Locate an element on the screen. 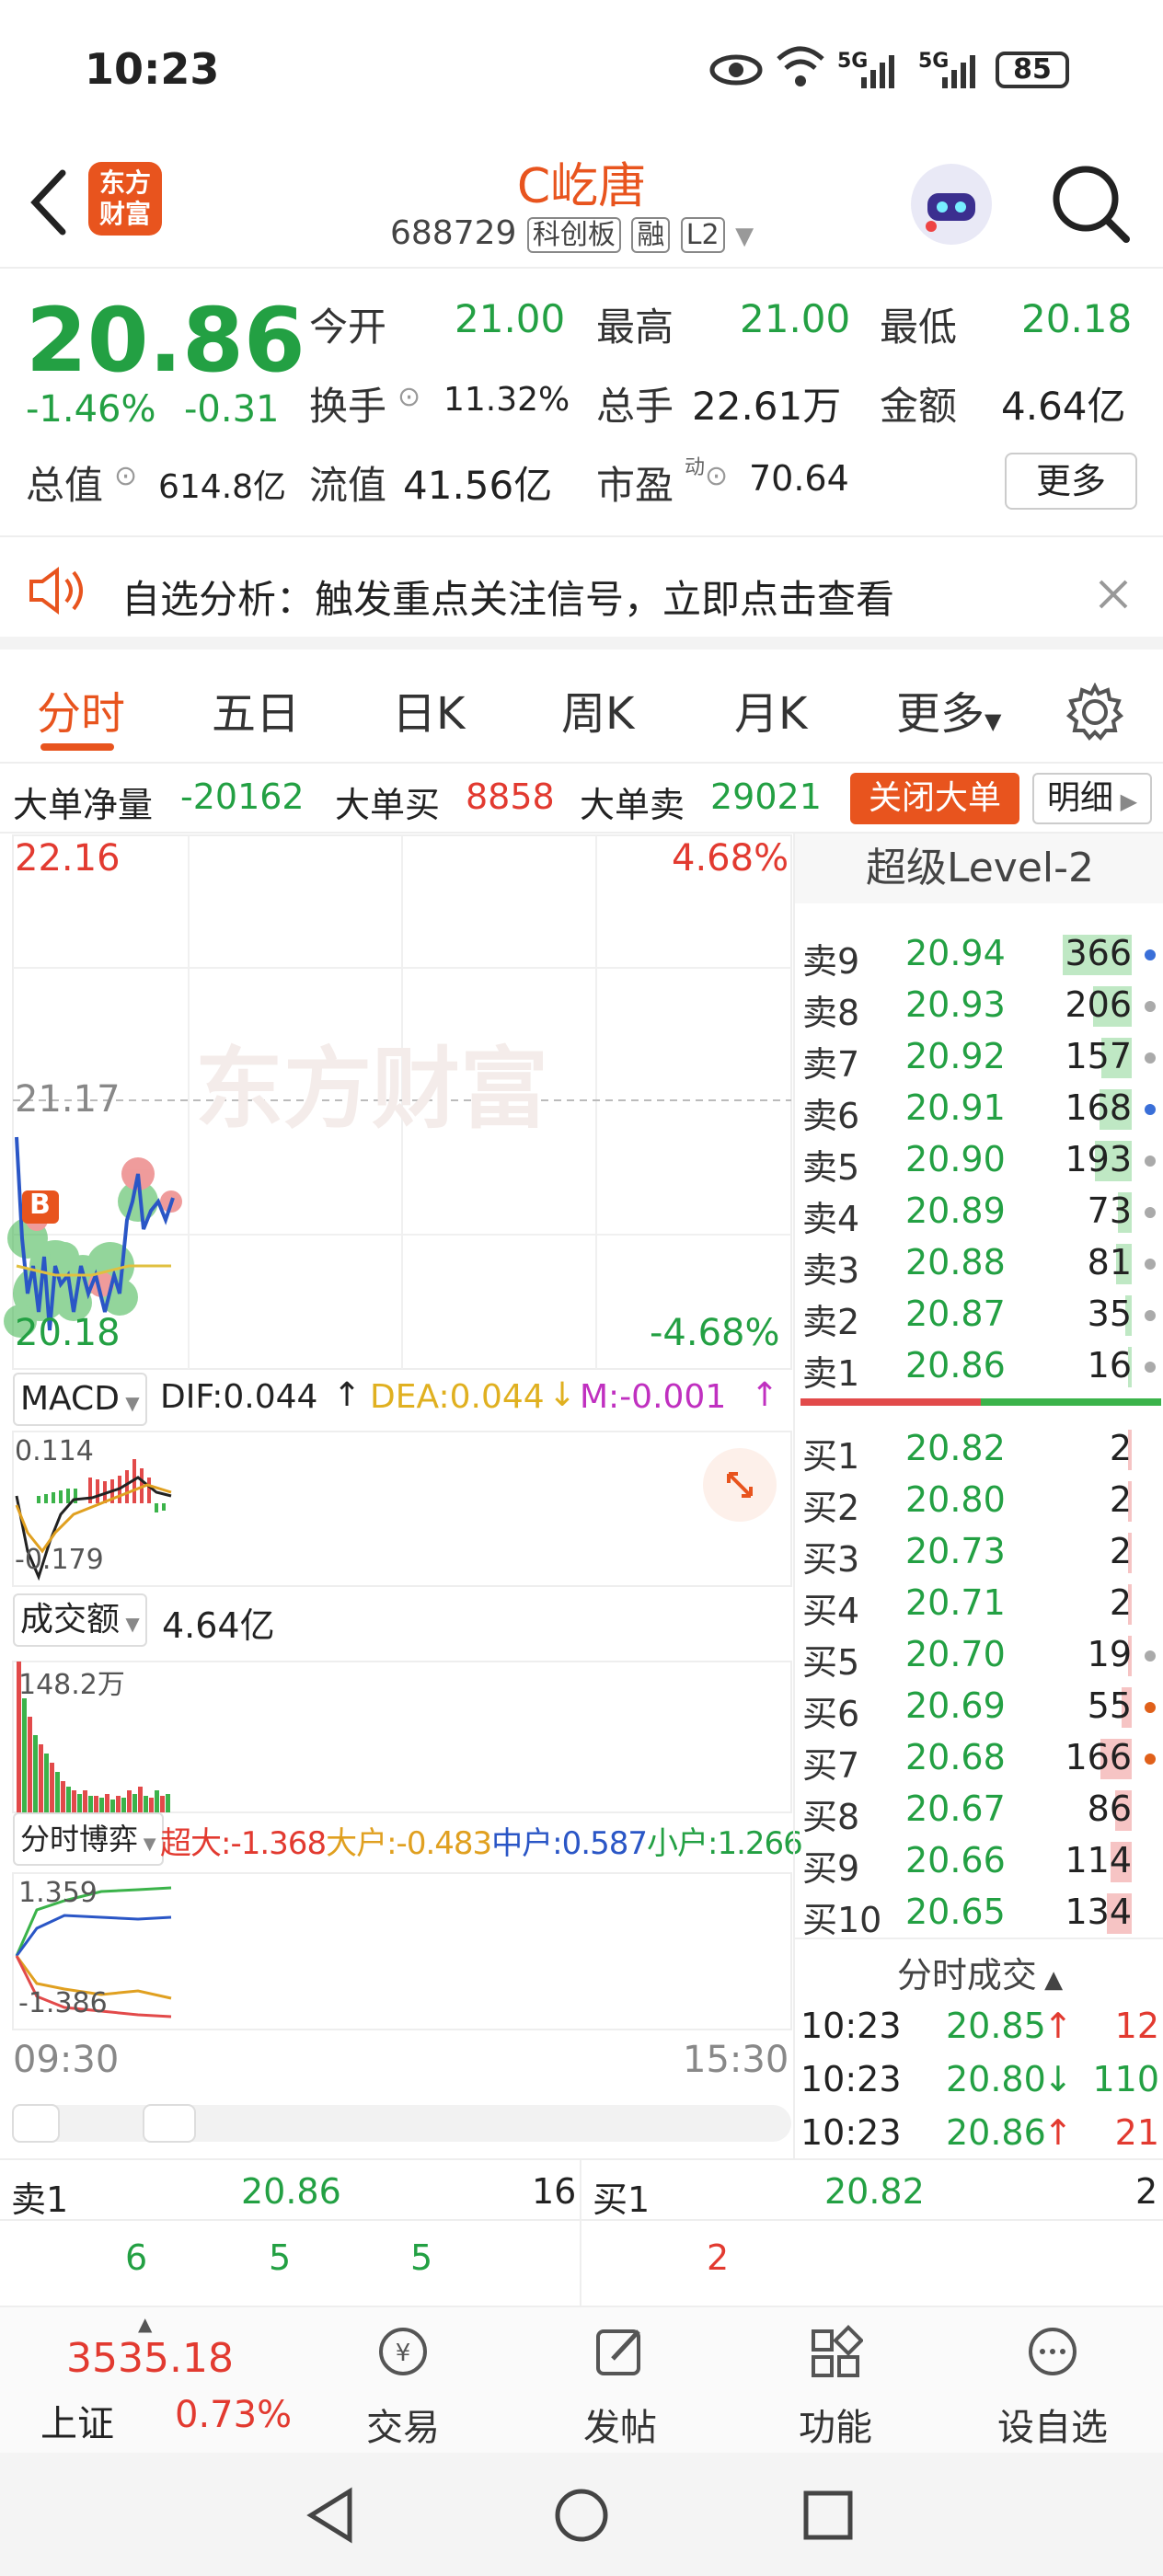 The width and height of the screenshot is (1163, 2576). trade-row: 10:23 20.85 ↑ 12 is located at coordinates (979, 2030).